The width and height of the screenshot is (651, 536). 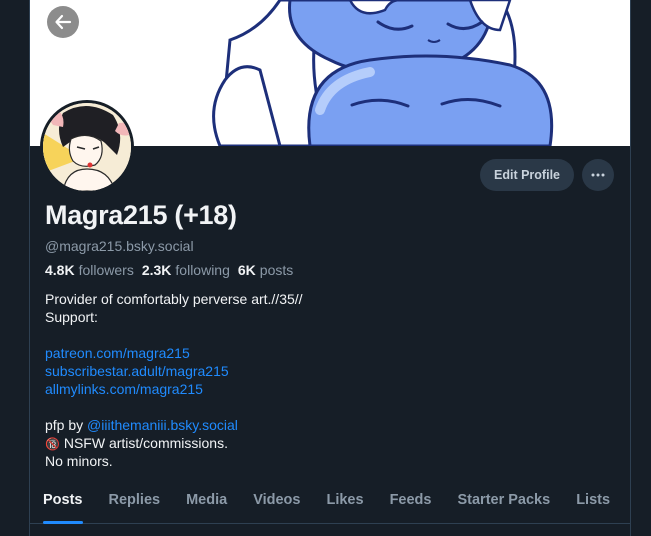 I want to click on tab-posts: Posts, so click(x=63, y=501).